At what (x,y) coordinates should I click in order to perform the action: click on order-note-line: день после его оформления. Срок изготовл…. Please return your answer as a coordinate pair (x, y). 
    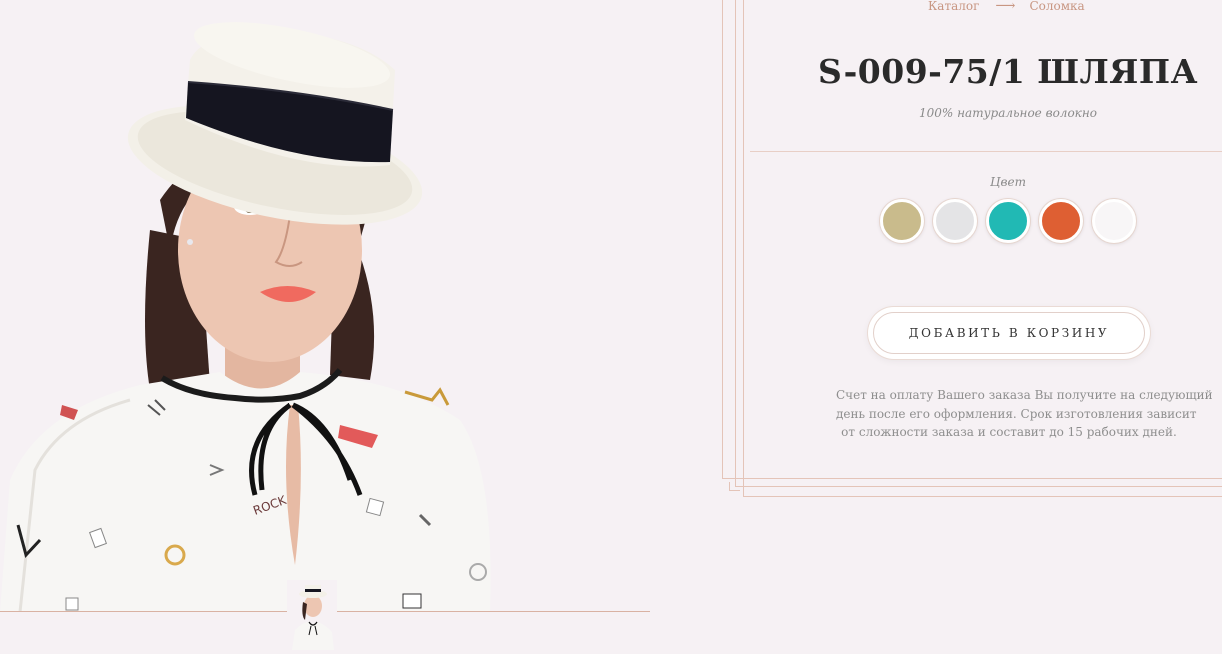
    Looking at the image, I should click on (1016, 413).